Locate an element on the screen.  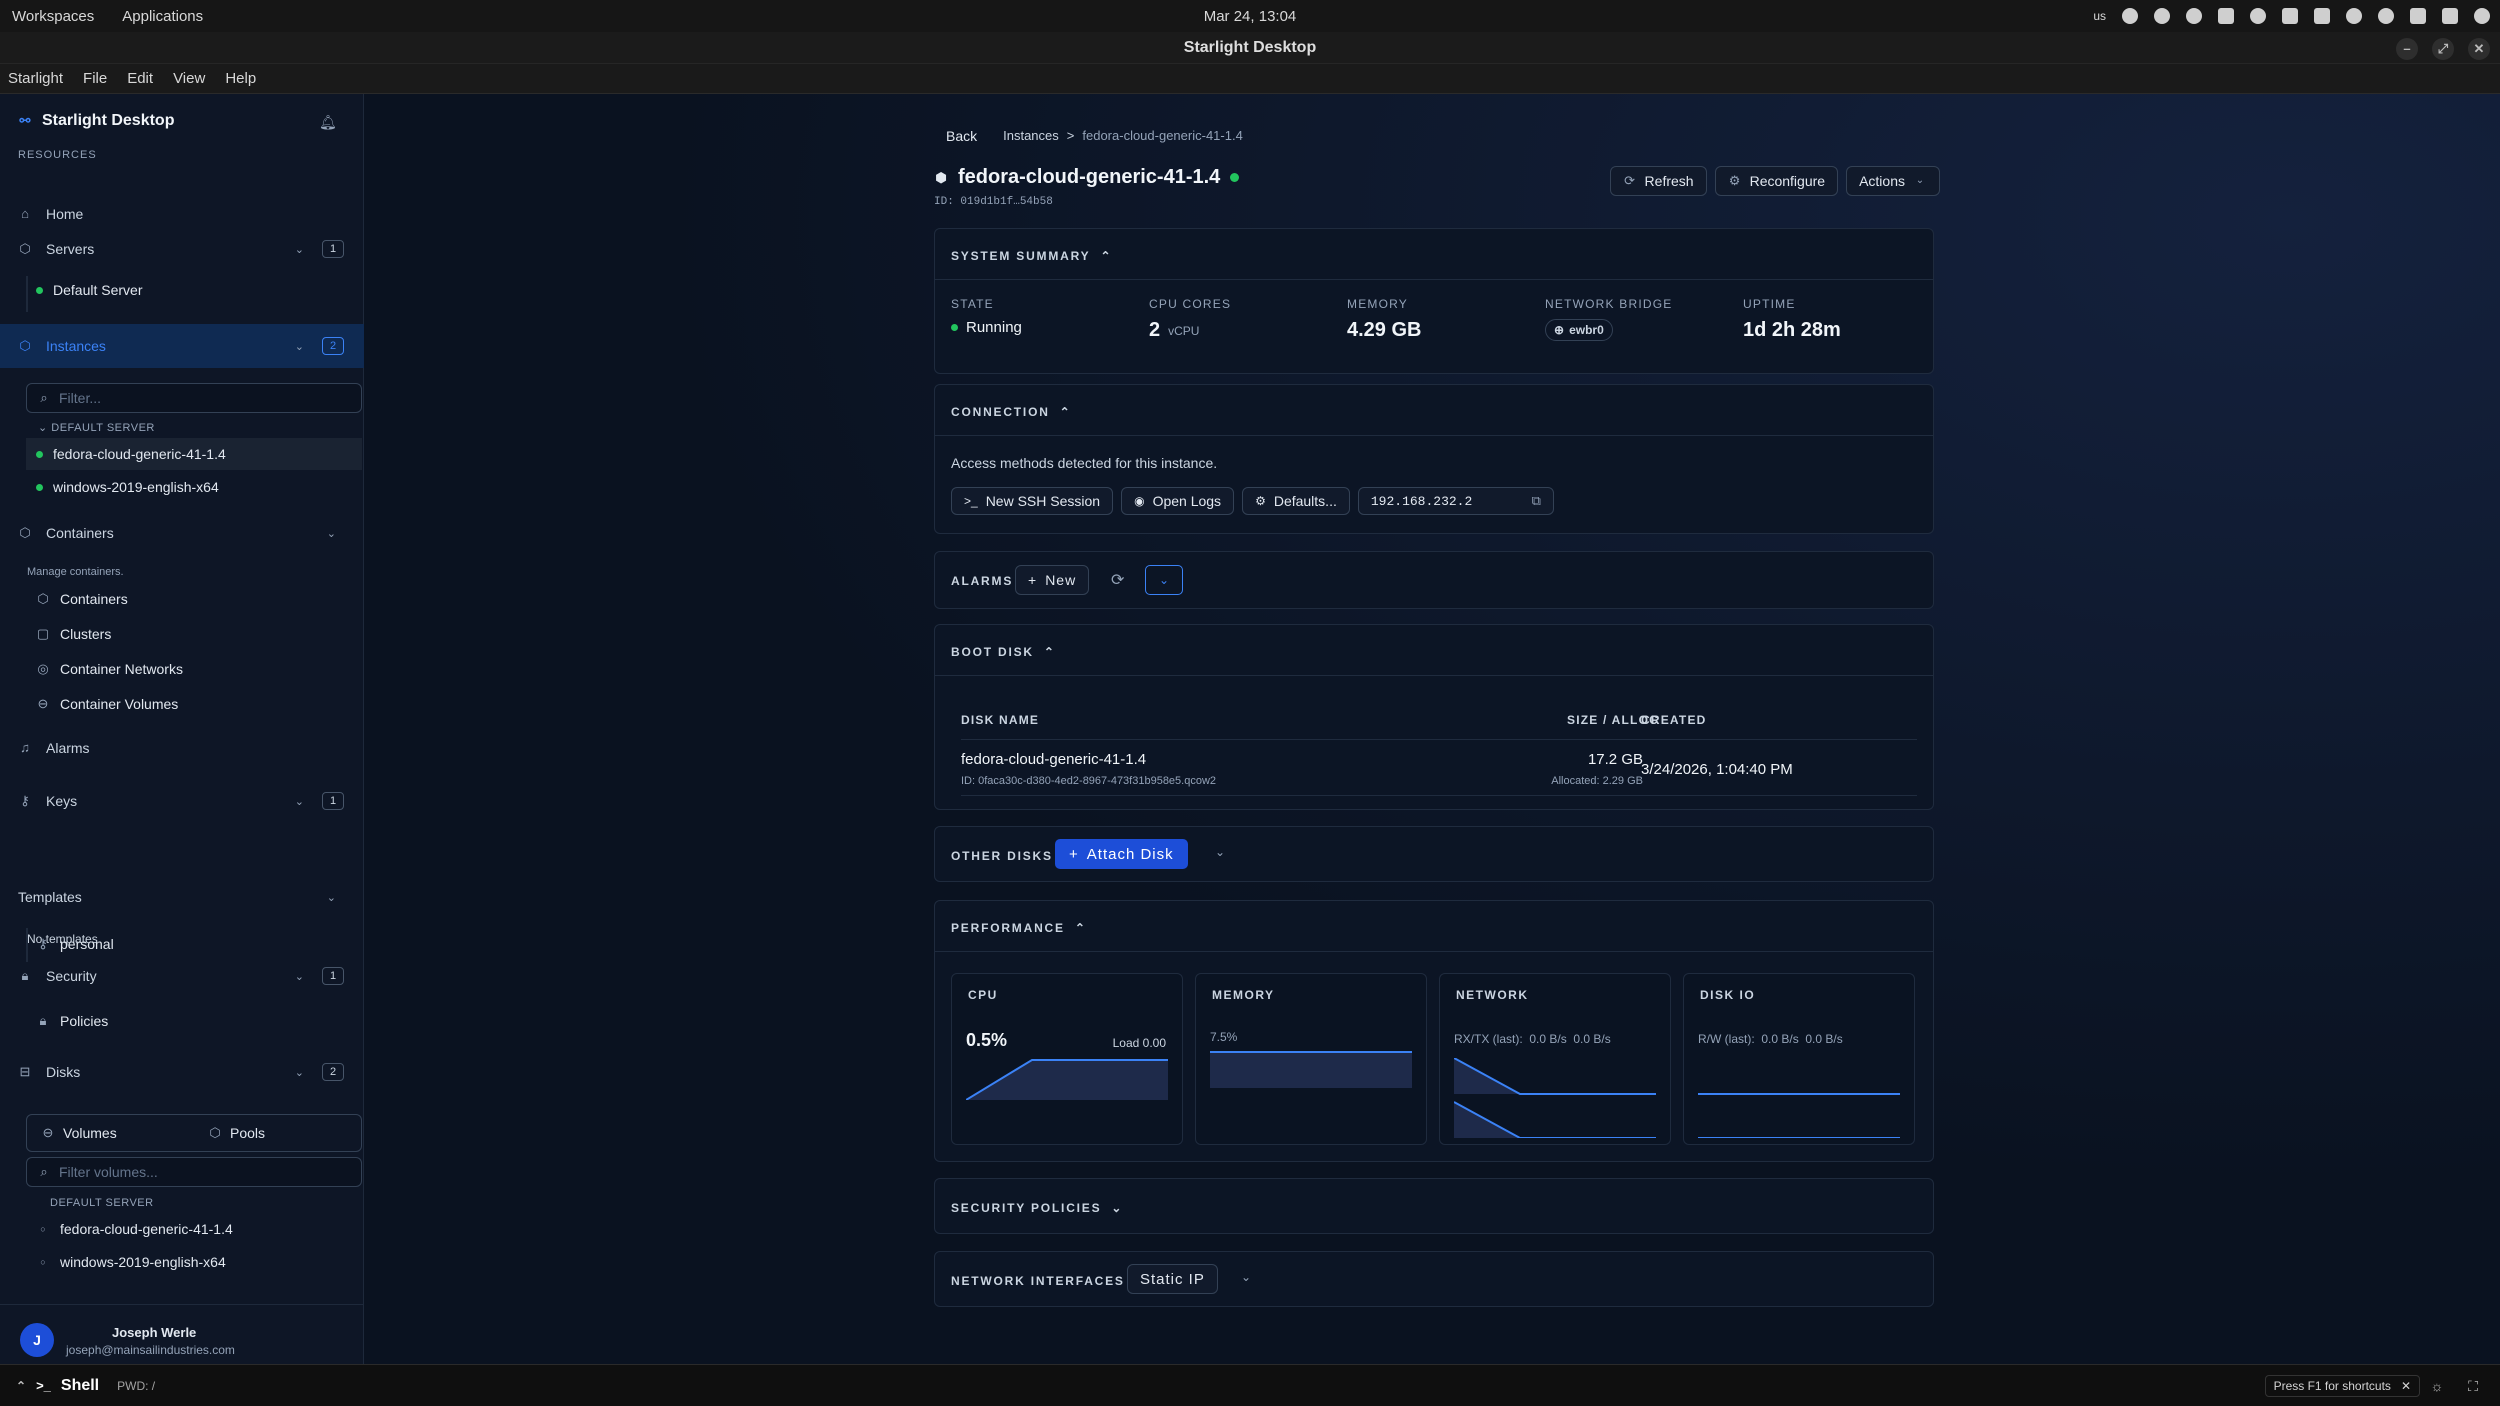
home-icon: ⌂ is located at coordinates (25, 213).